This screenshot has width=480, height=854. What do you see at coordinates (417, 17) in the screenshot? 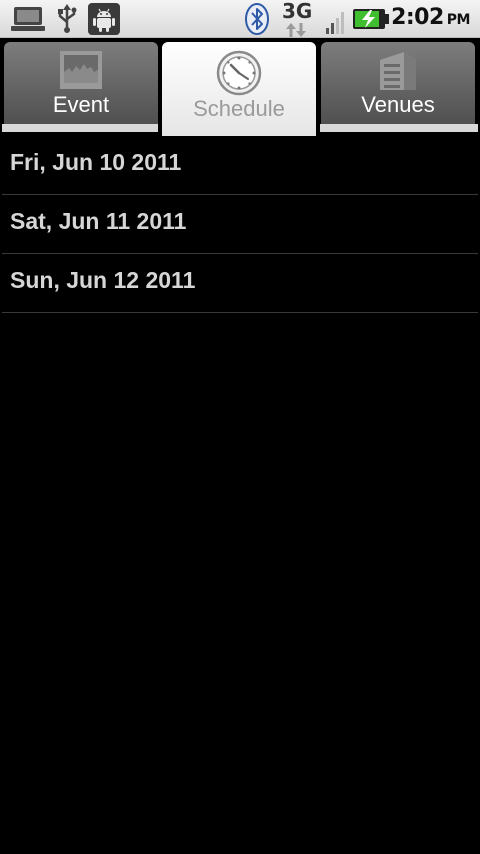
I see `clock-time: 2:02` at bounding box center [417, 17].